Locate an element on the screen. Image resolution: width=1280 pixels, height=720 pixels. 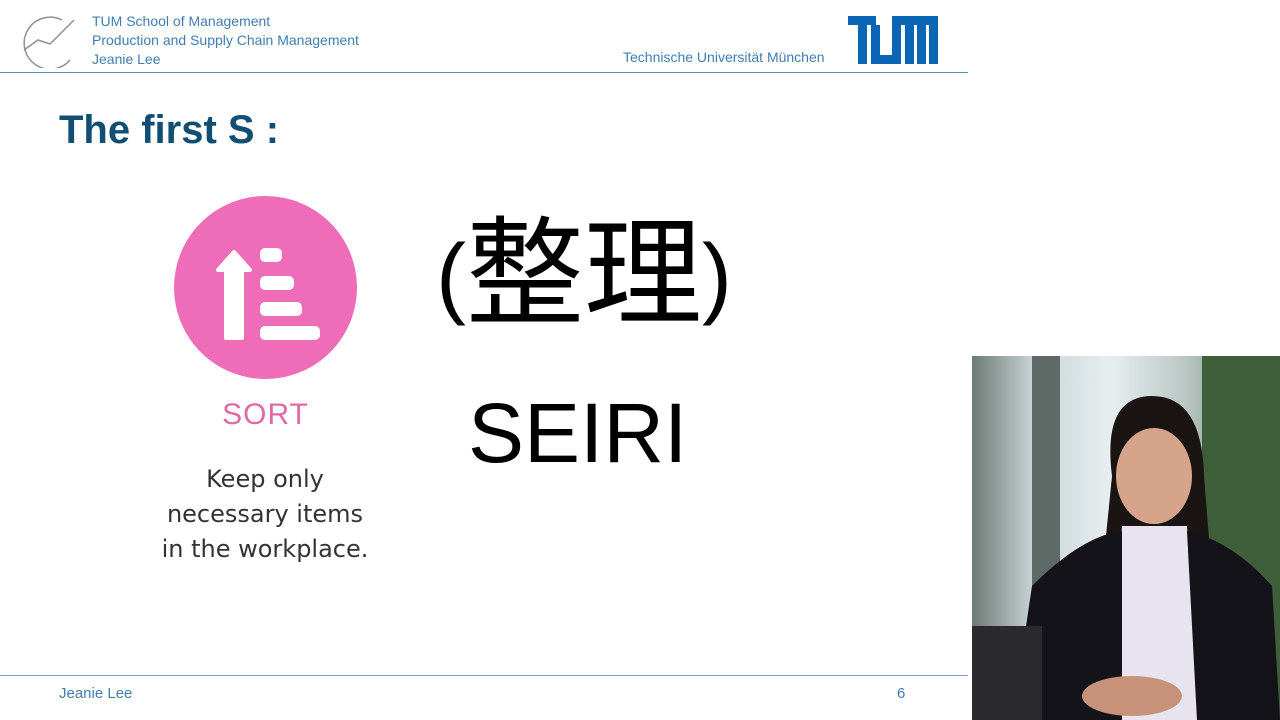
description-line: necessary items is located at coordinates (265, 514).